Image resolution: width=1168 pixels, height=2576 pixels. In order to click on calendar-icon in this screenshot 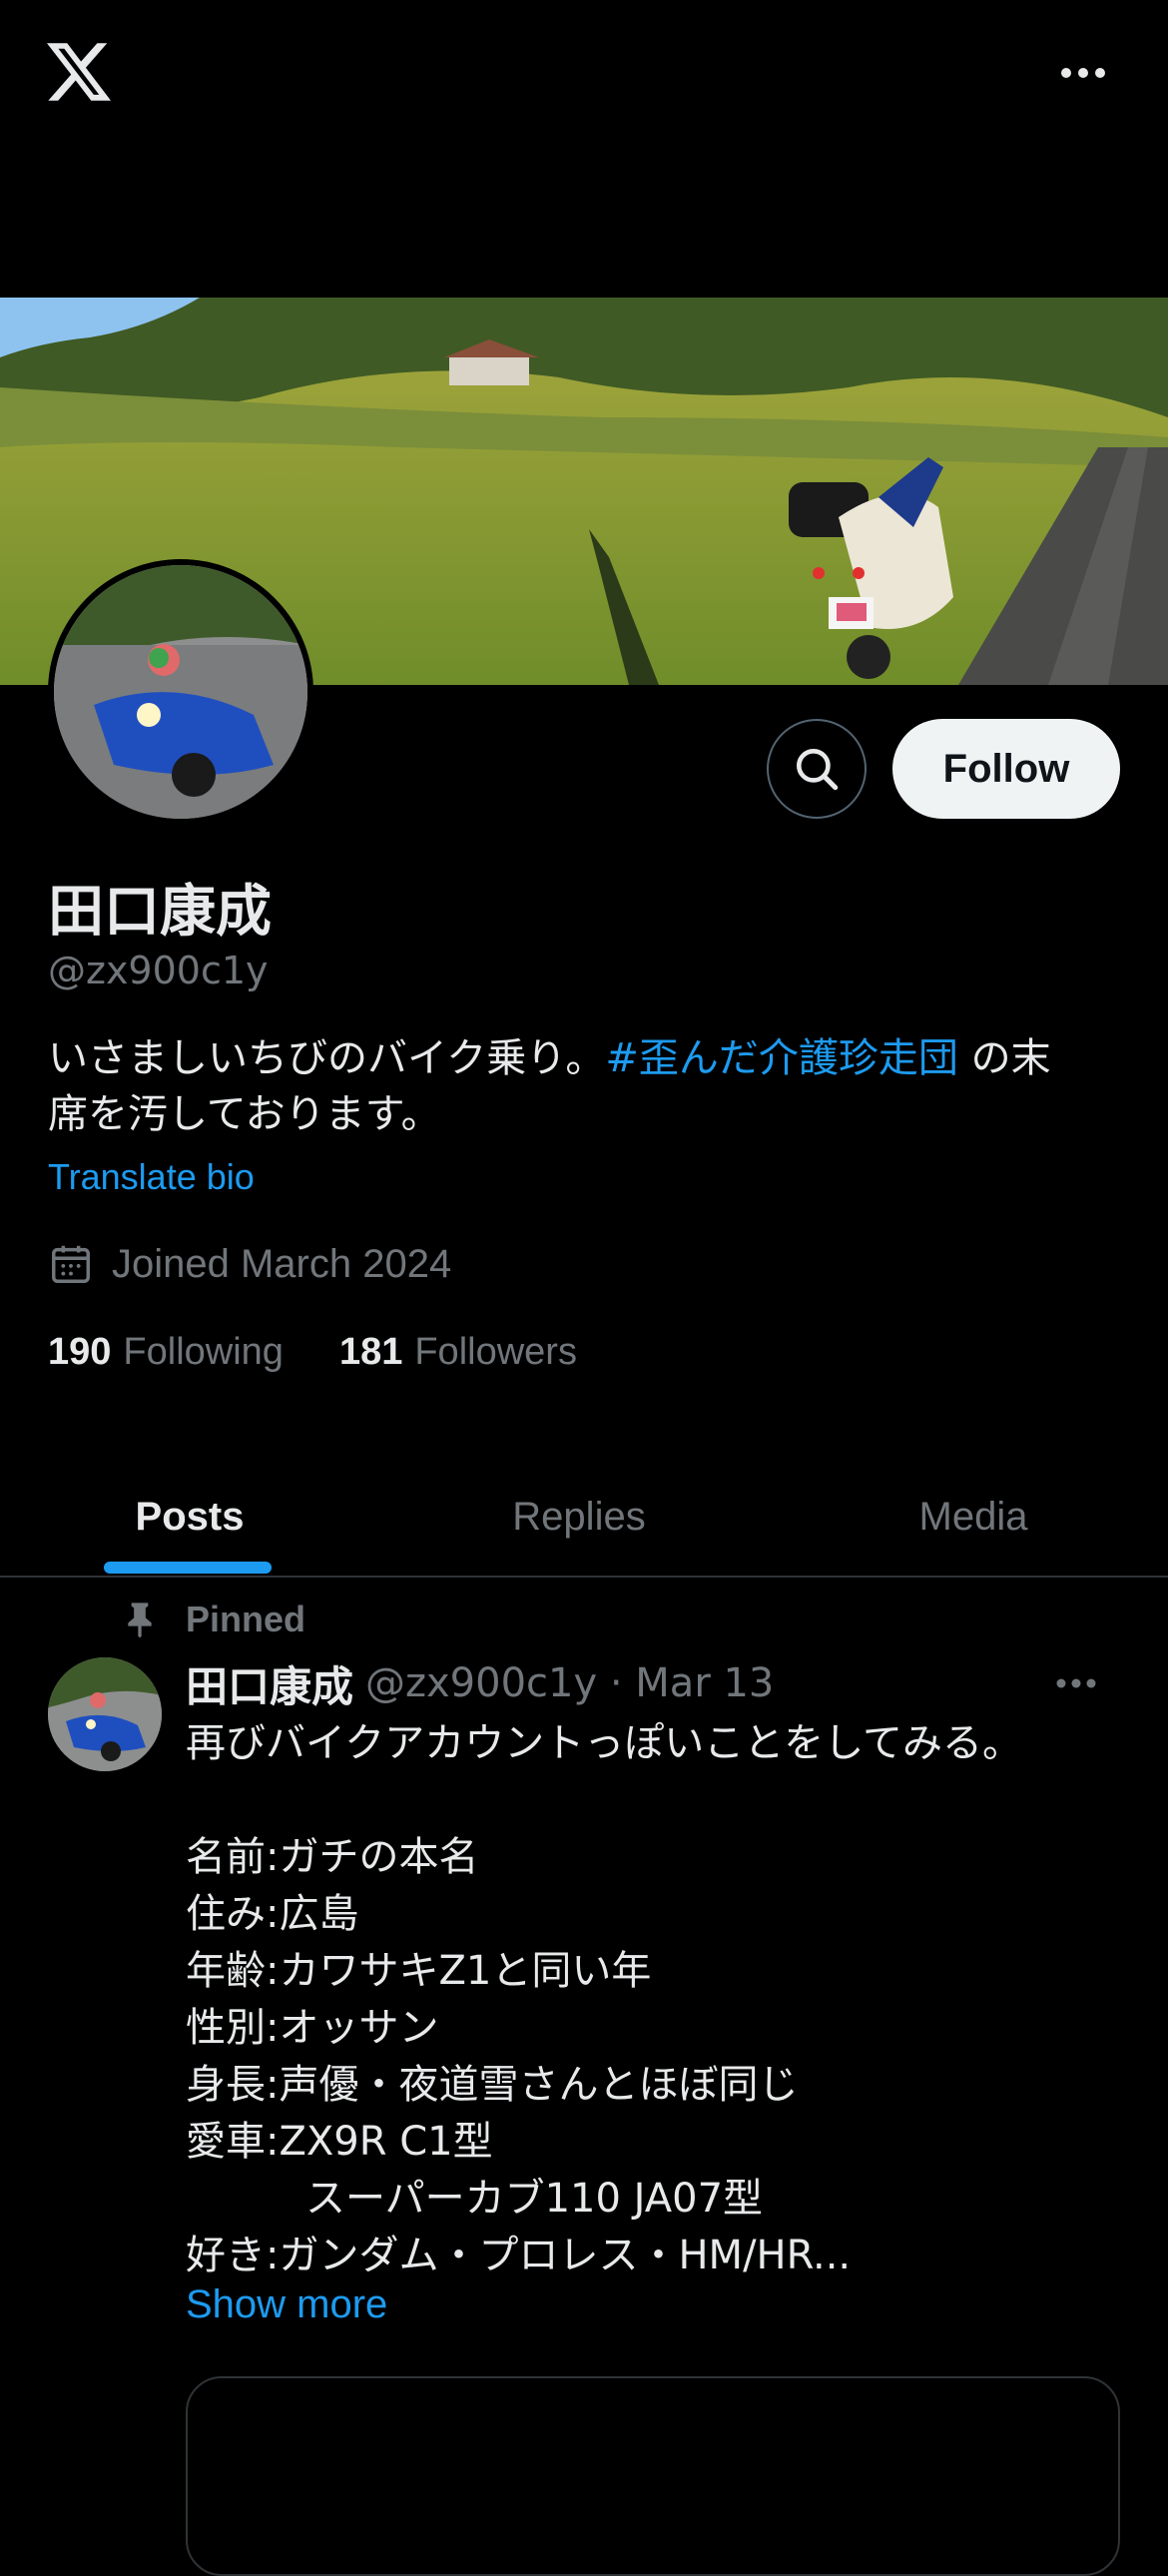, I will do `click(71, 1264)`.